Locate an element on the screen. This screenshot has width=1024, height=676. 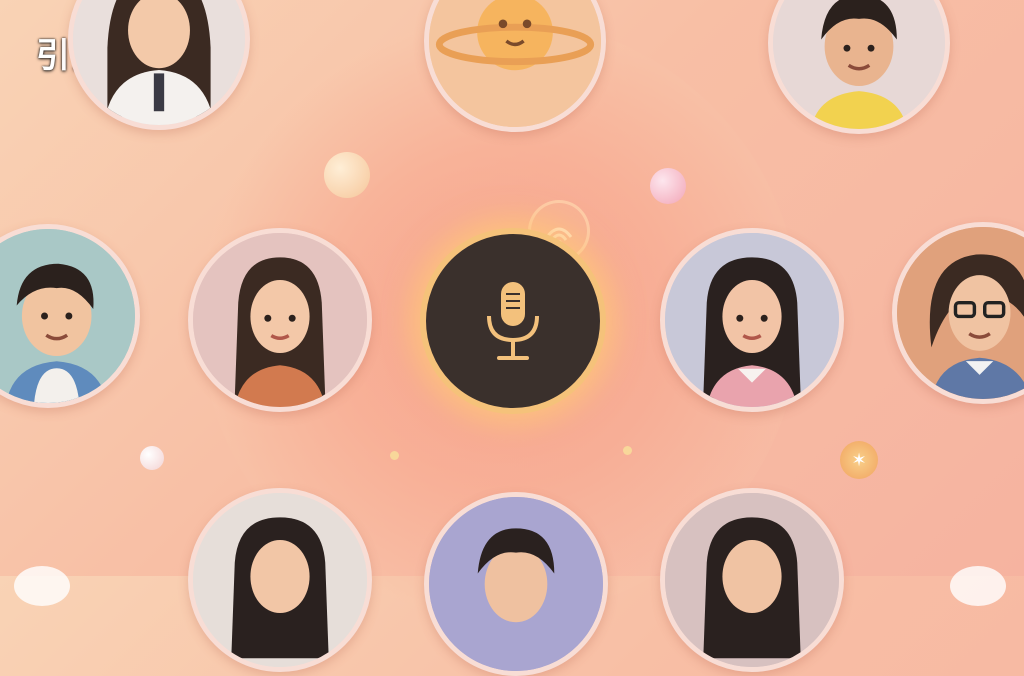
avatar-middle-far-left is located at coordinates (70, 316).